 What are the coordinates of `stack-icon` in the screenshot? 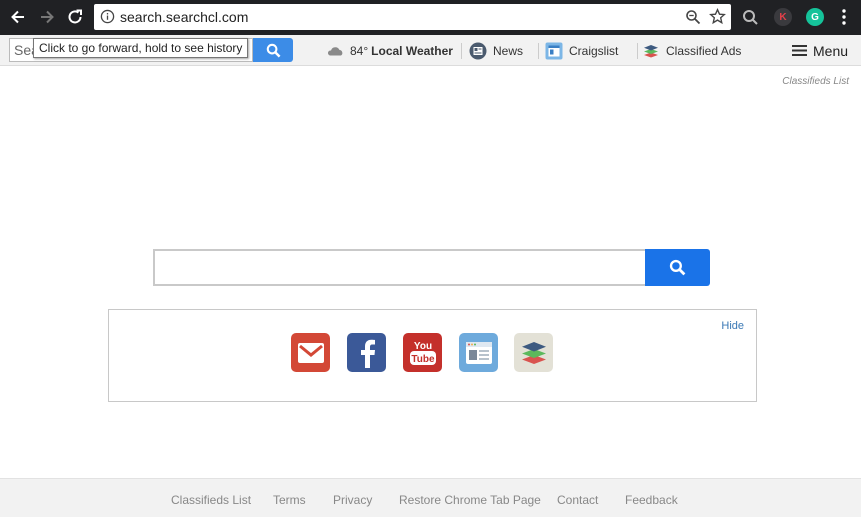 It's located at (651, 51).